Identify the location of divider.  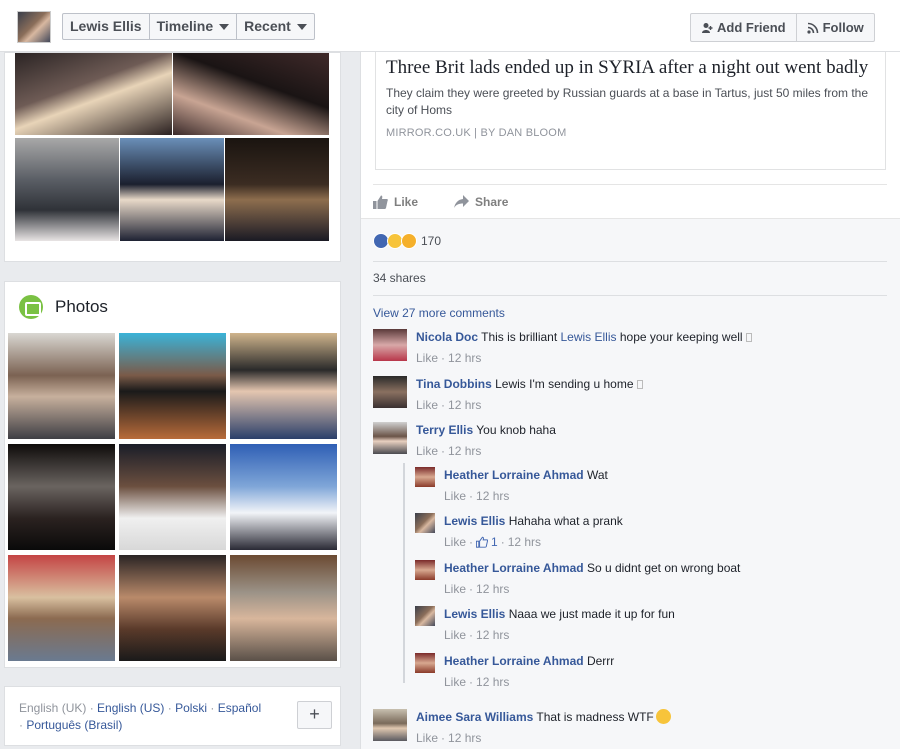
(630, 295).